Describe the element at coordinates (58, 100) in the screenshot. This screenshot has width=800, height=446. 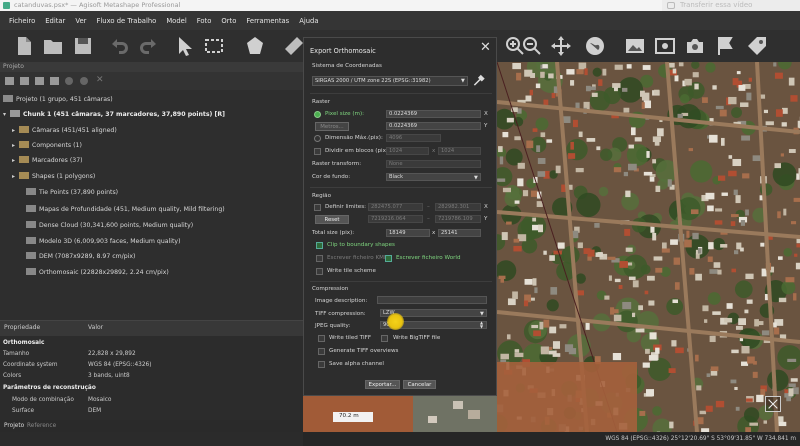
I see `tree-row-project: Projeto (1 grupo, 451 câmaras)` at that location.